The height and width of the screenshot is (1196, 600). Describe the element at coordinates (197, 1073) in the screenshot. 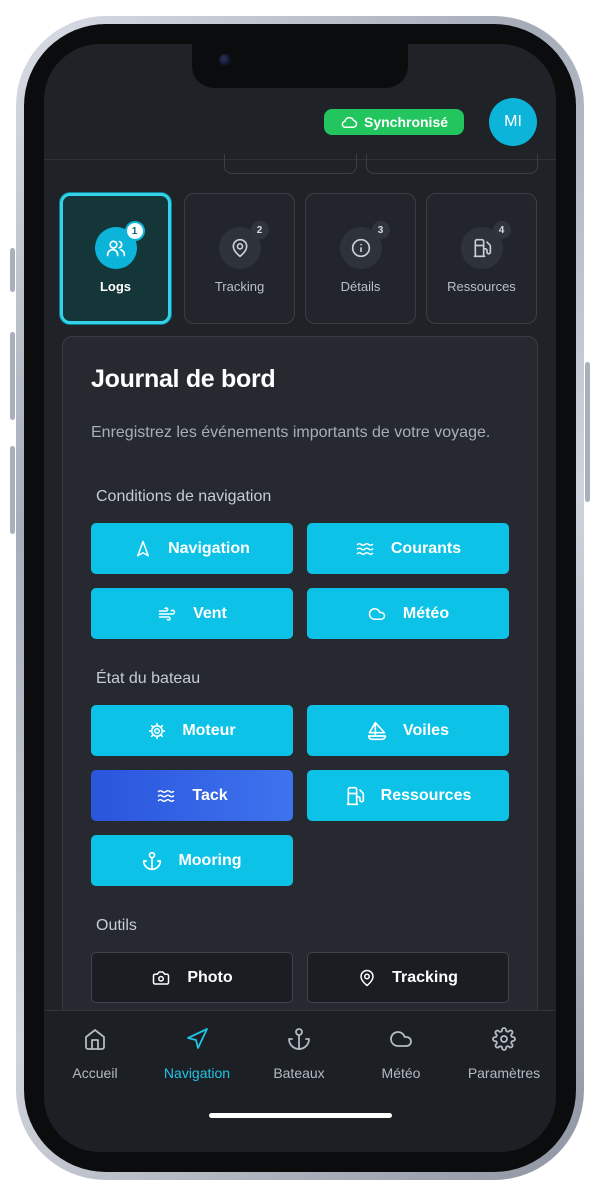

I see `tab-label: Navigation` at that location.